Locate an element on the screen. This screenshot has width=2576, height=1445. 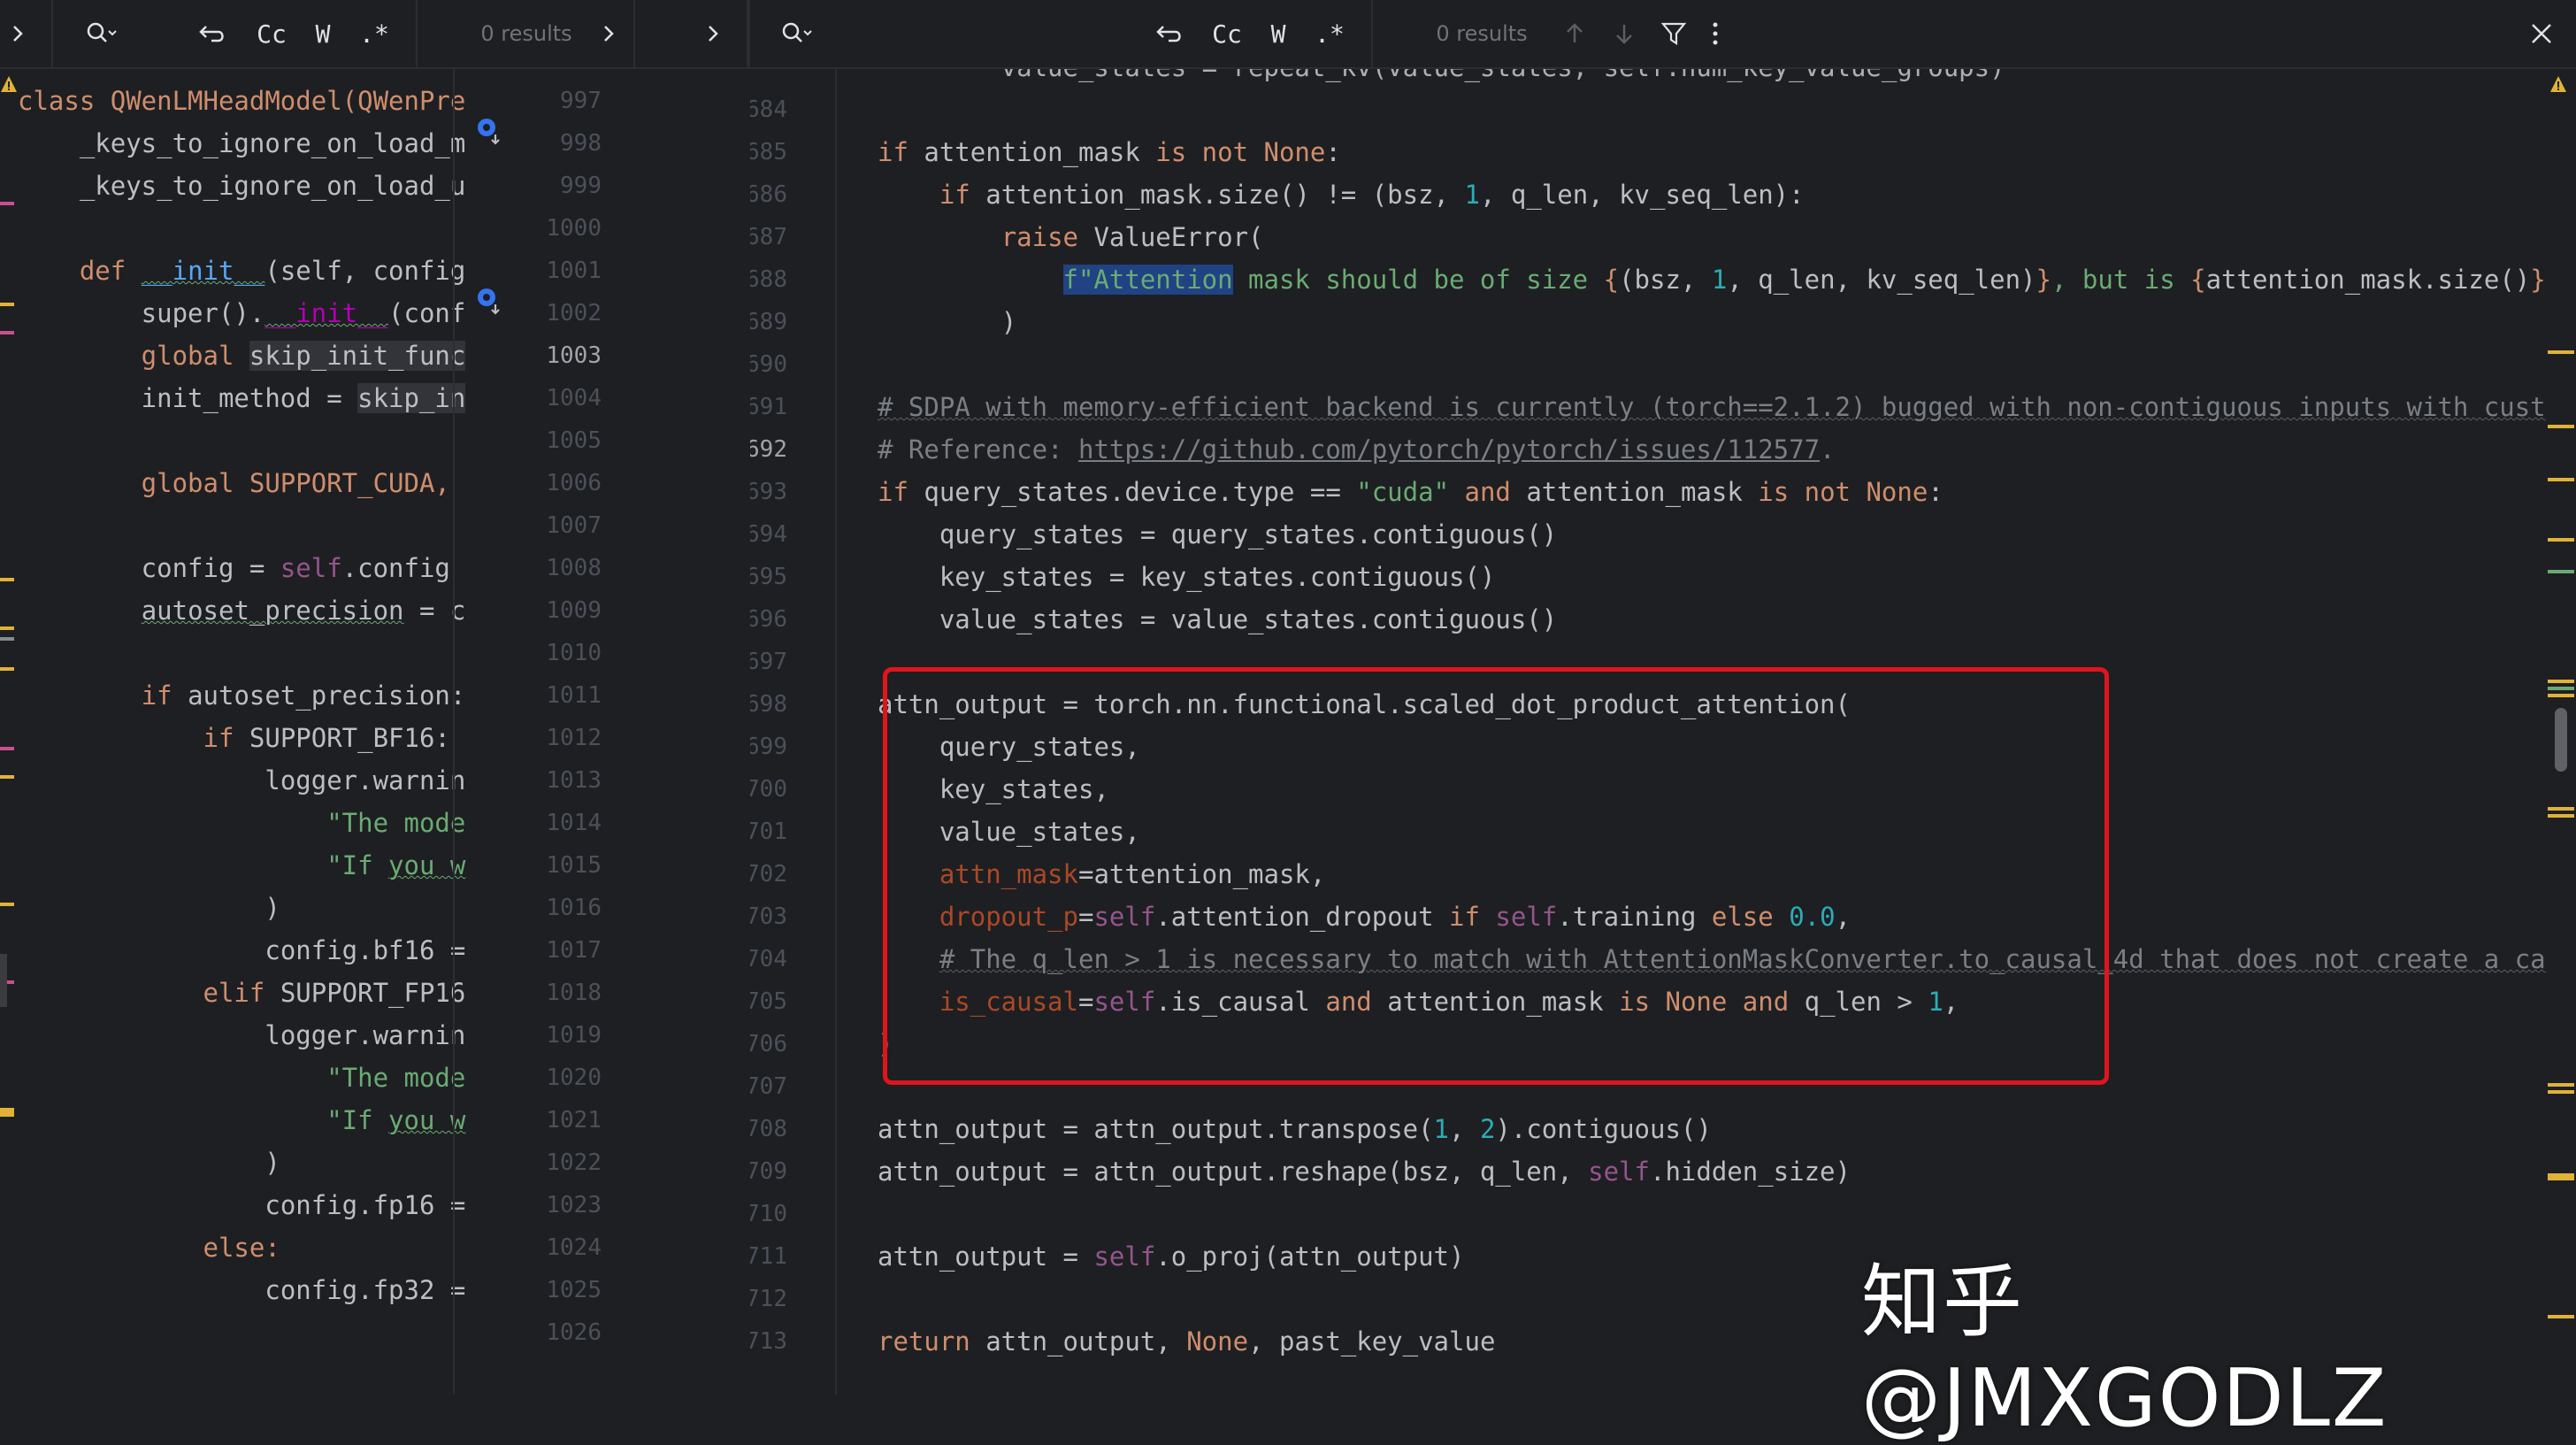
line-number: 701 is located at coordinates (768, 832).